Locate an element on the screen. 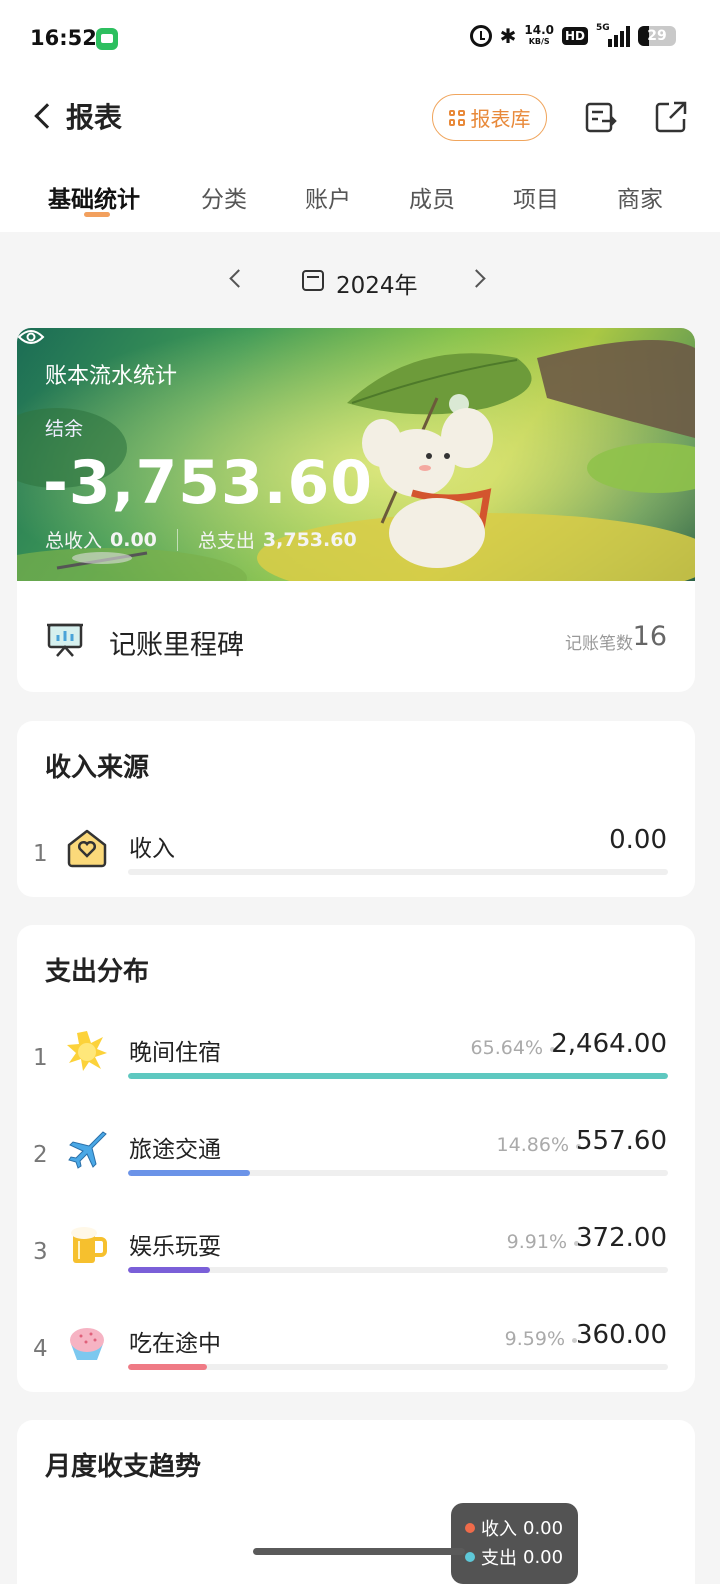 The image size is (720, 1584). battery-level: 29 is located at coordinates (657, 36).